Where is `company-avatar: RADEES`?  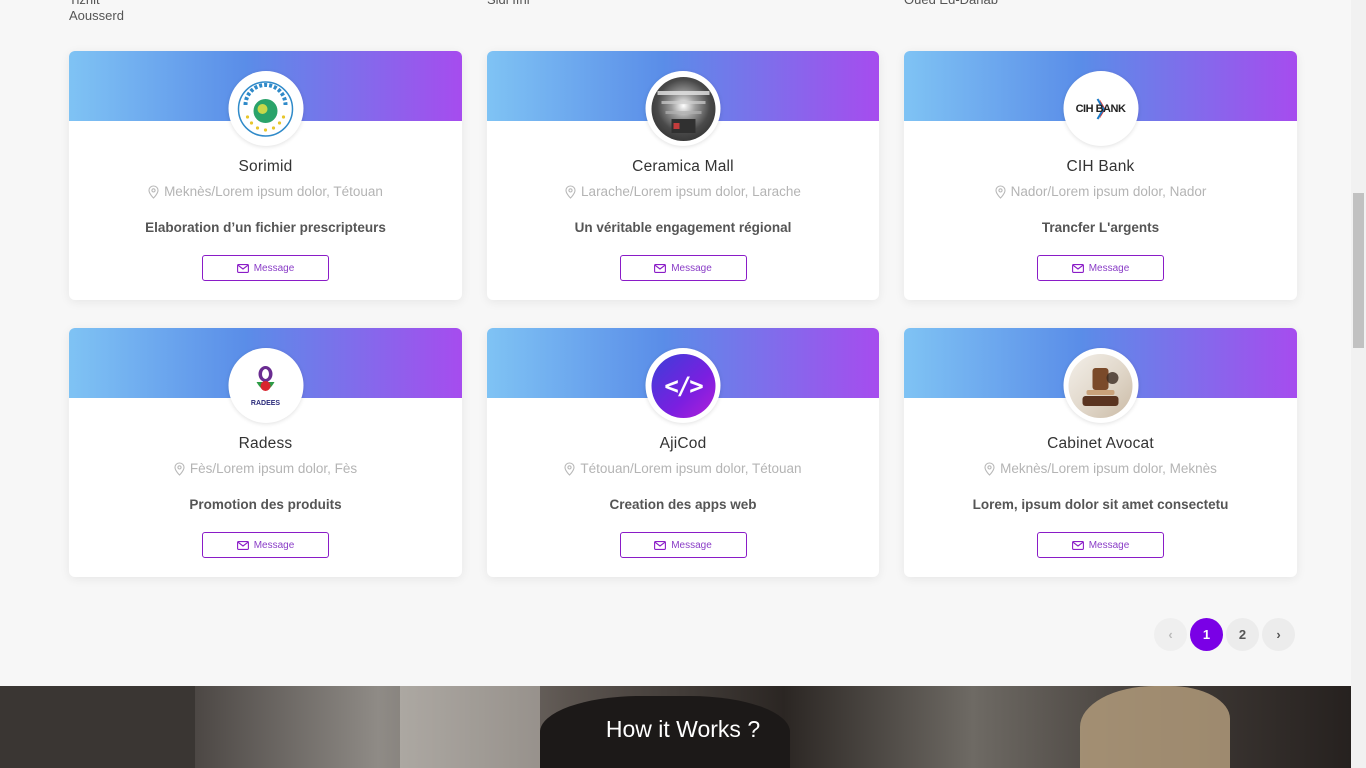
company-avatar: RADEES is located at coordinates (265, 385).